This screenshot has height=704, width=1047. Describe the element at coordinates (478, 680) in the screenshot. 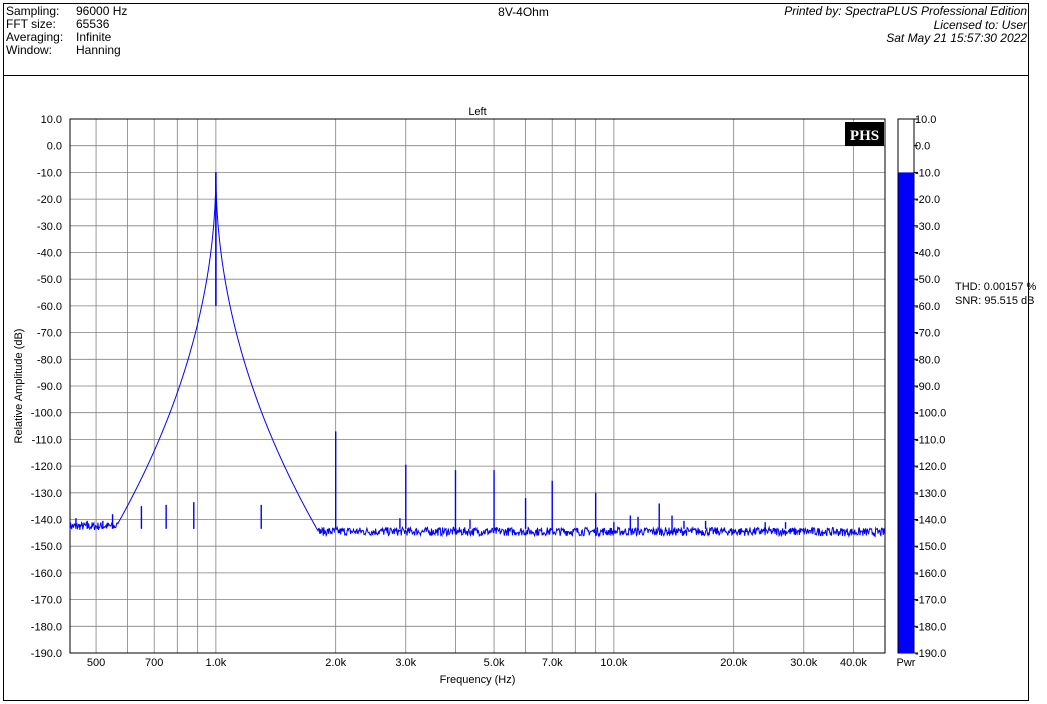

I see `x-axis-label: Frequency (Hz)` at that location.